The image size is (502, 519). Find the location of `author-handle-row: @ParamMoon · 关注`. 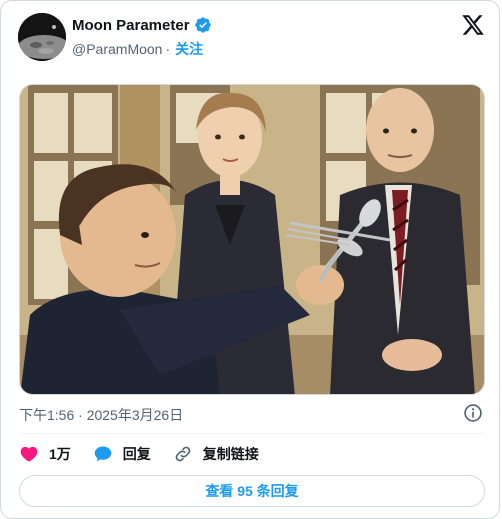

author-handle-row: @ParamMoon · 关注 is located at coordinates (137, 49).